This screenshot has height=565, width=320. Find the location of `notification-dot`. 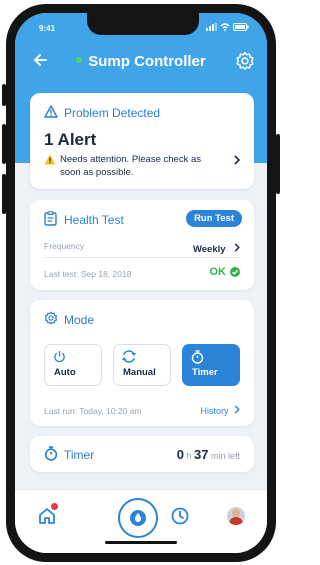

notification-dot is located at coordinates (54, 506).